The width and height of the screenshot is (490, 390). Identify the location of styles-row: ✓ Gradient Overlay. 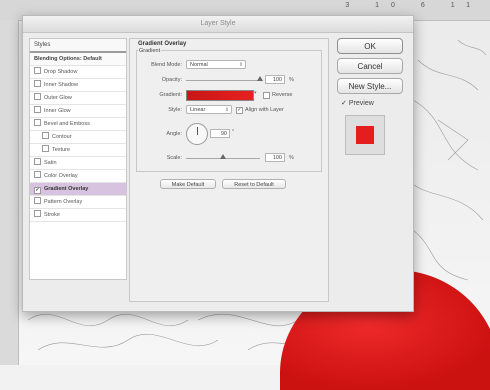
(78, 189).